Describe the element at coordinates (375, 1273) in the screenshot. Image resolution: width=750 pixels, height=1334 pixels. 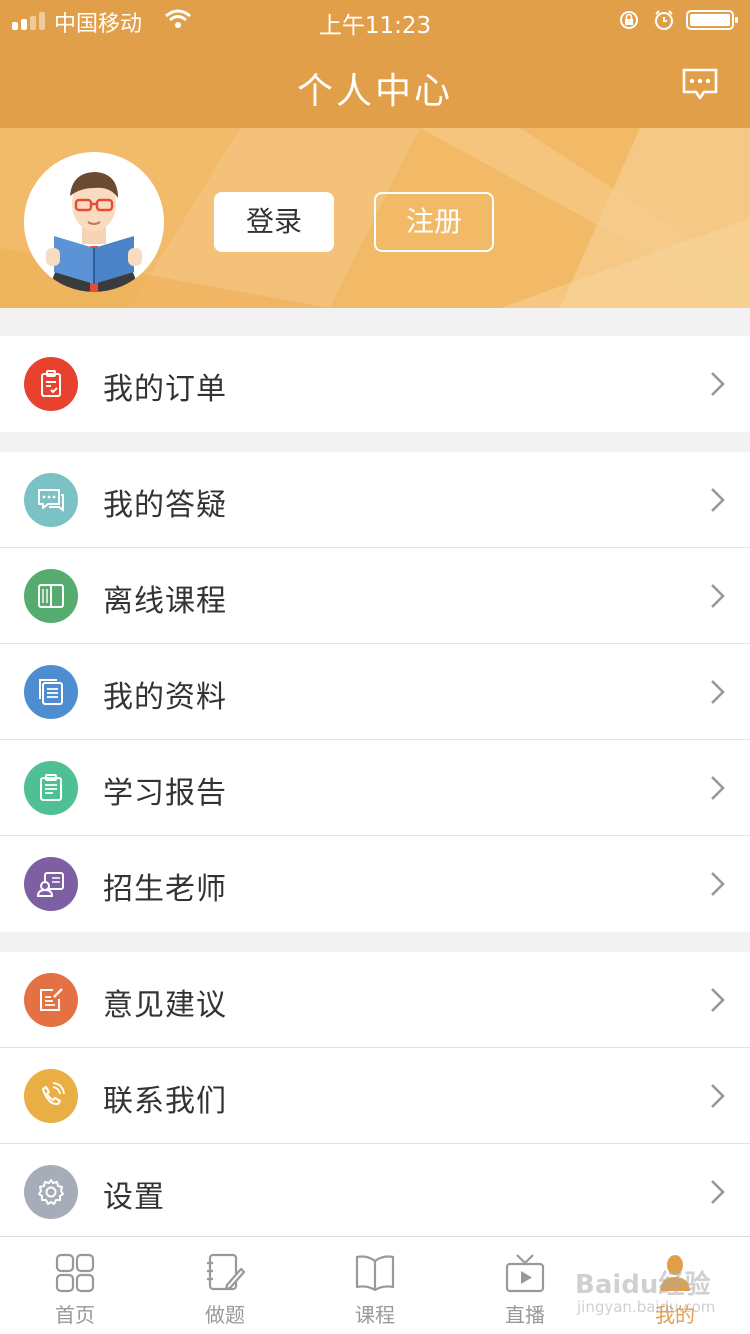
I see `open-book-icon` at that location.